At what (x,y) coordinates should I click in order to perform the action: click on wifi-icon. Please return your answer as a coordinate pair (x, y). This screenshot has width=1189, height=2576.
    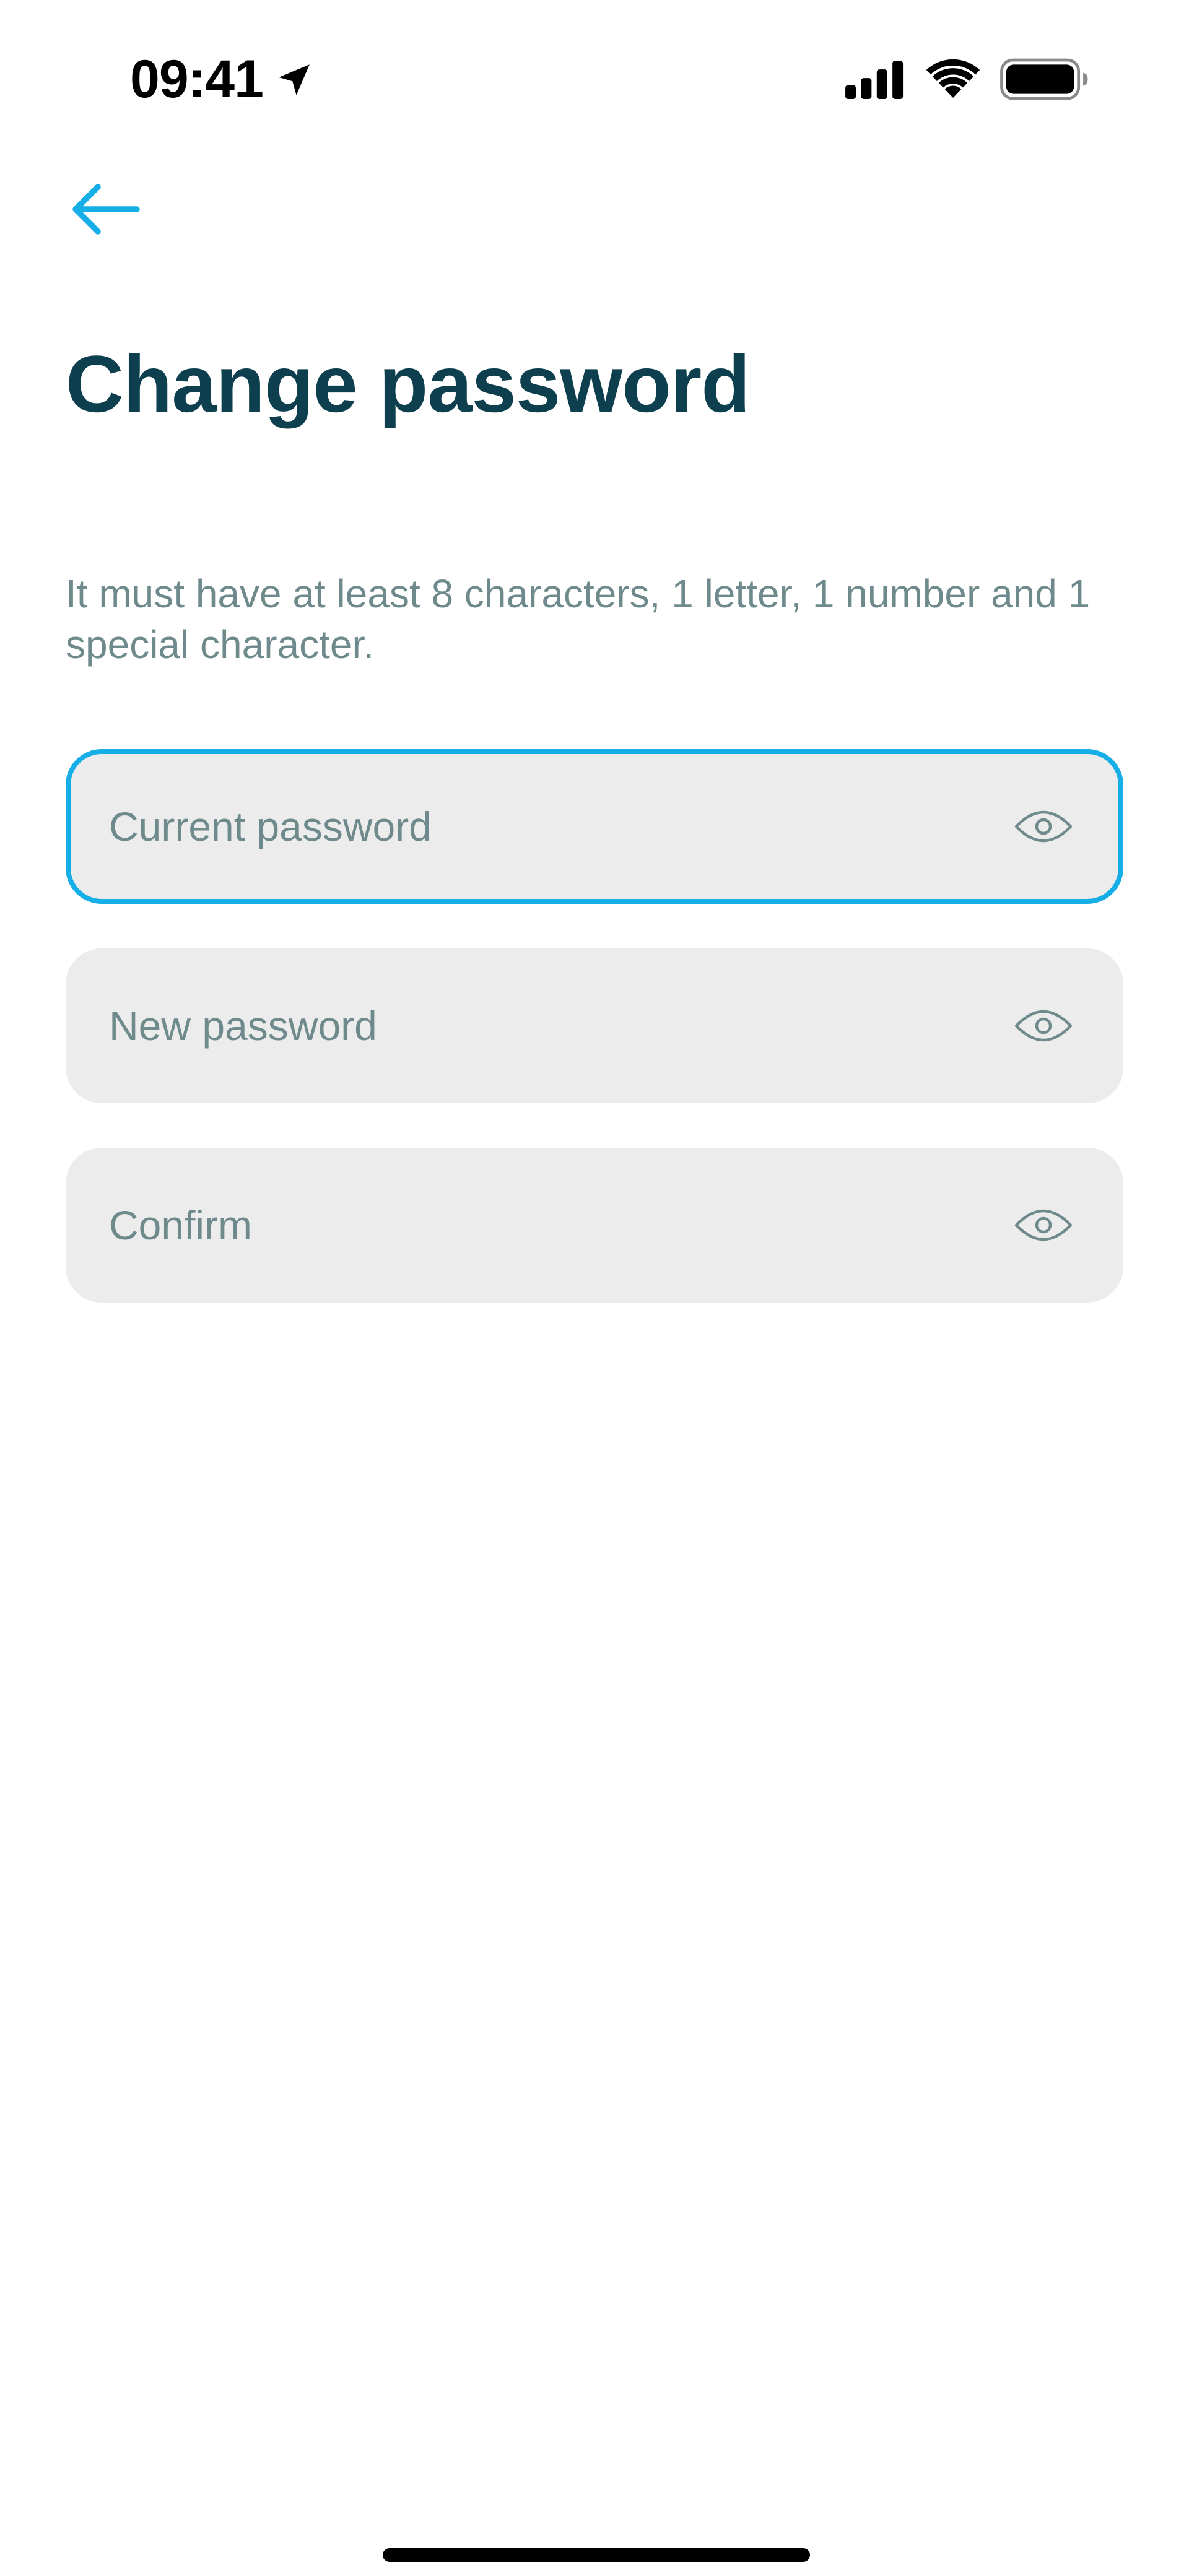
    Looking at the image, I should click on (953, 79).